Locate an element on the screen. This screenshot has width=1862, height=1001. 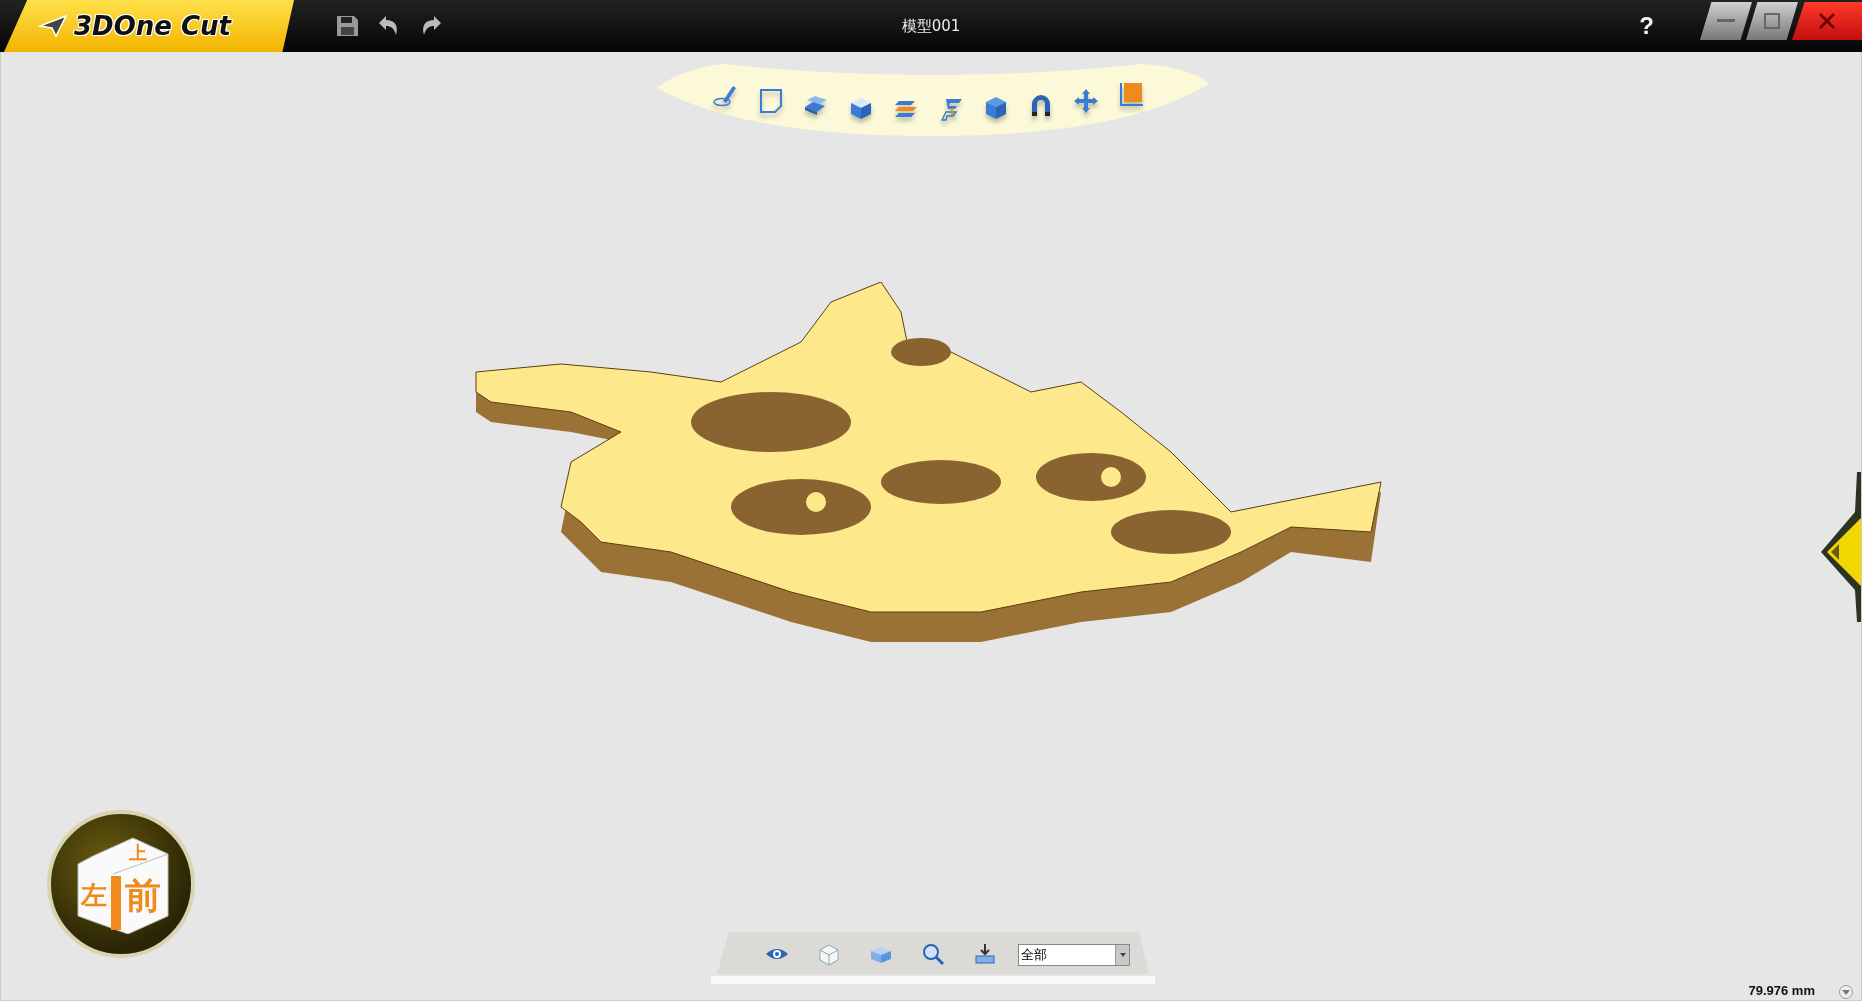
close-button is located at coordinates (1827, 21).